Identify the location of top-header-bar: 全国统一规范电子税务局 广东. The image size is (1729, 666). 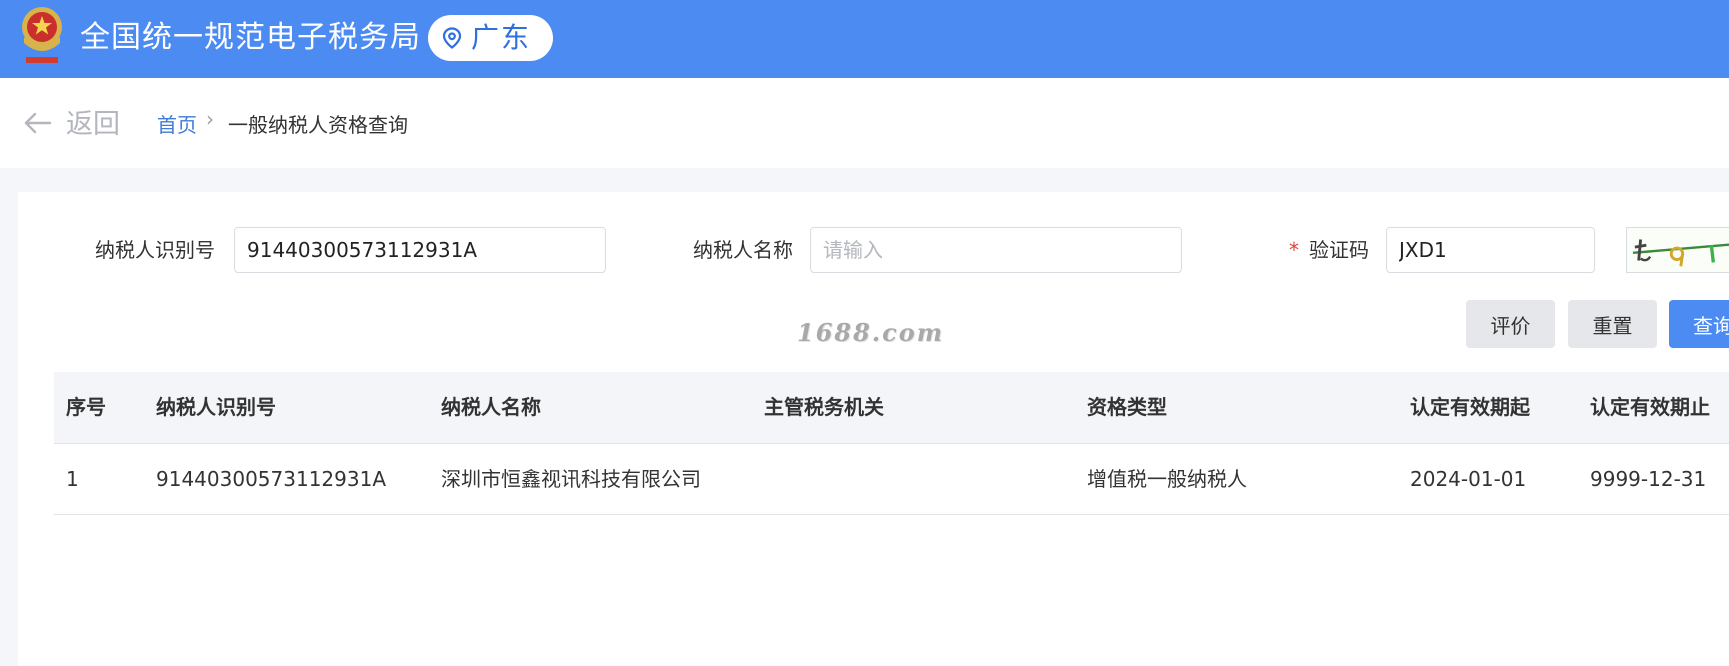
(864, 39).